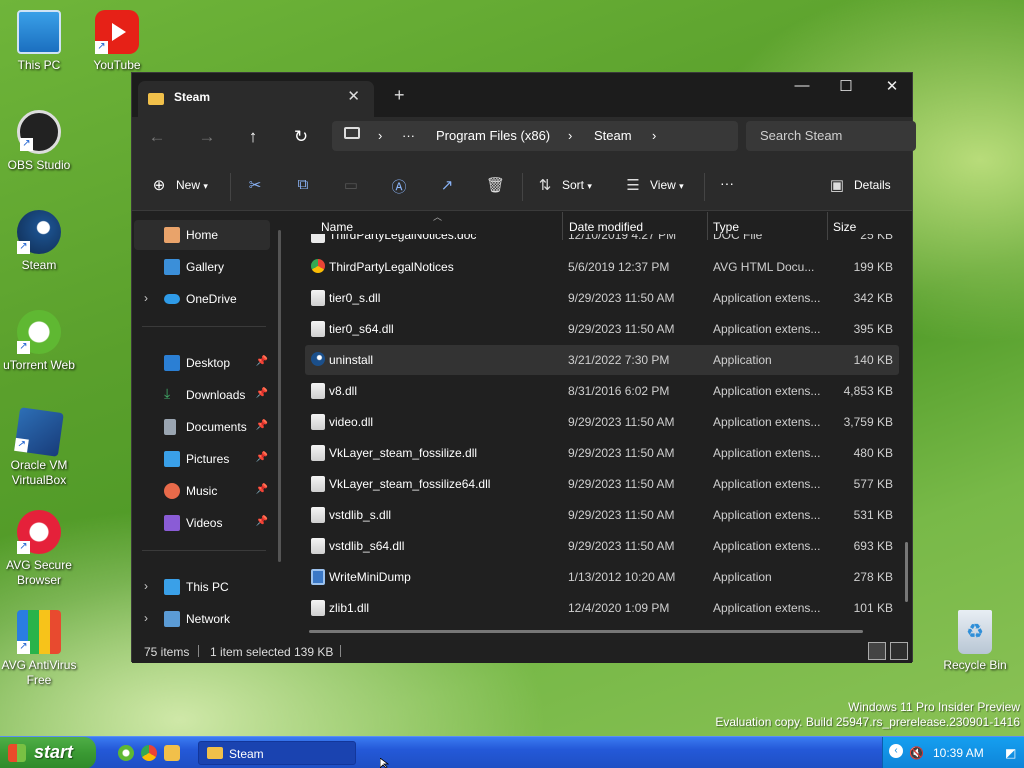 Image resolution: width=1024 pixels, height=768 pixels. Describe the element at coordinates (39, 341) in the screenshot. I see `desktop-icon-utorrent-web: ↗ uTorrent Web` at that location.